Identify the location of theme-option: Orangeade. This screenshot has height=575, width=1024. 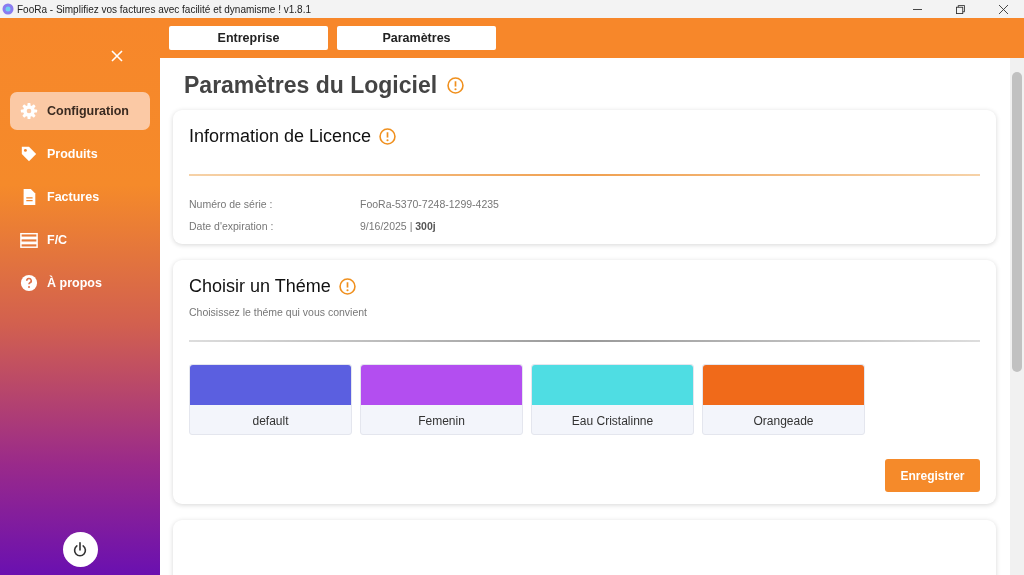
(783, 399).